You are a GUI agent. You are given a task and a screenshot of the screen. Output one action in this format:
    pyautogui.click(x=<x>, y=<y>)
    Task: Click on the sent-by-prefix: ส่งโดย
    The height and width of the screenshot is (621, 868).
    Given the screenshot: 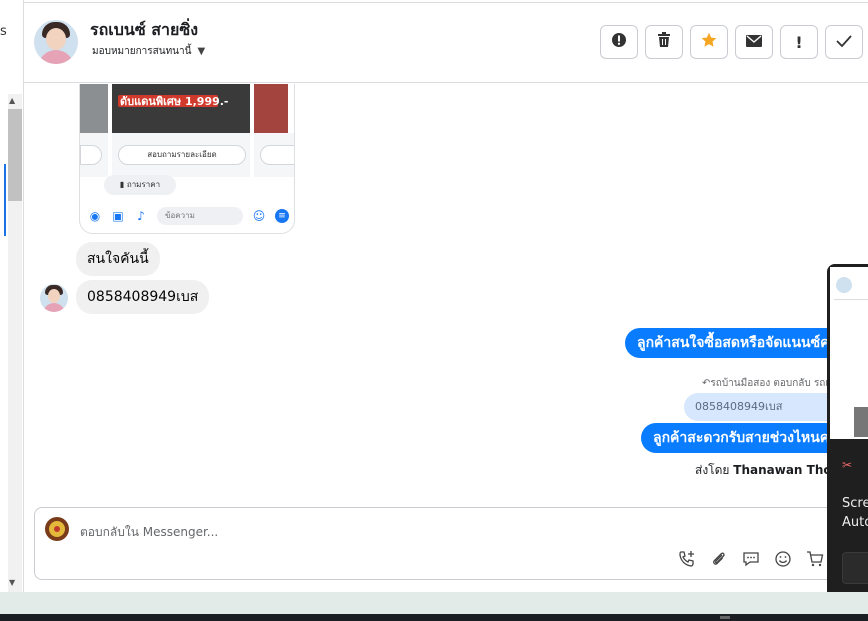 What is the action you would take?
    pyautogui.click(x=712, y=470)
    